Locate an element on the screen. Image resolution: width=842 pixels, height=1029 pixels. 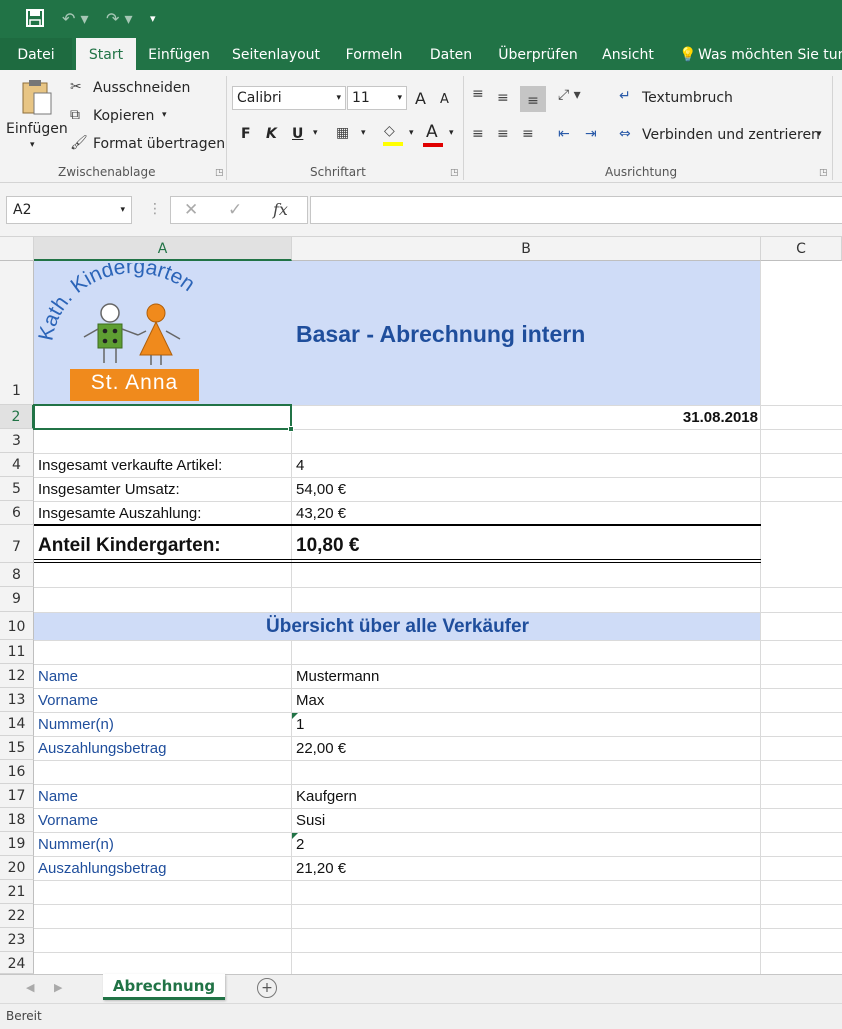
copy-button: Kopieren is located at coordinates (123, 116).